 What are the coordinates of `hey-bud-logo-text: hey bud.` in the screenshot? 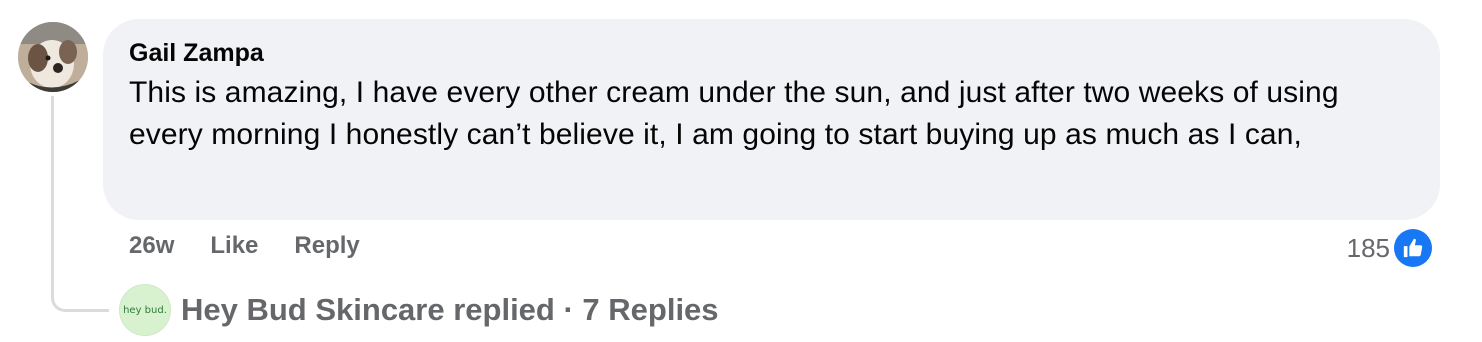 It's located at (145, 310).